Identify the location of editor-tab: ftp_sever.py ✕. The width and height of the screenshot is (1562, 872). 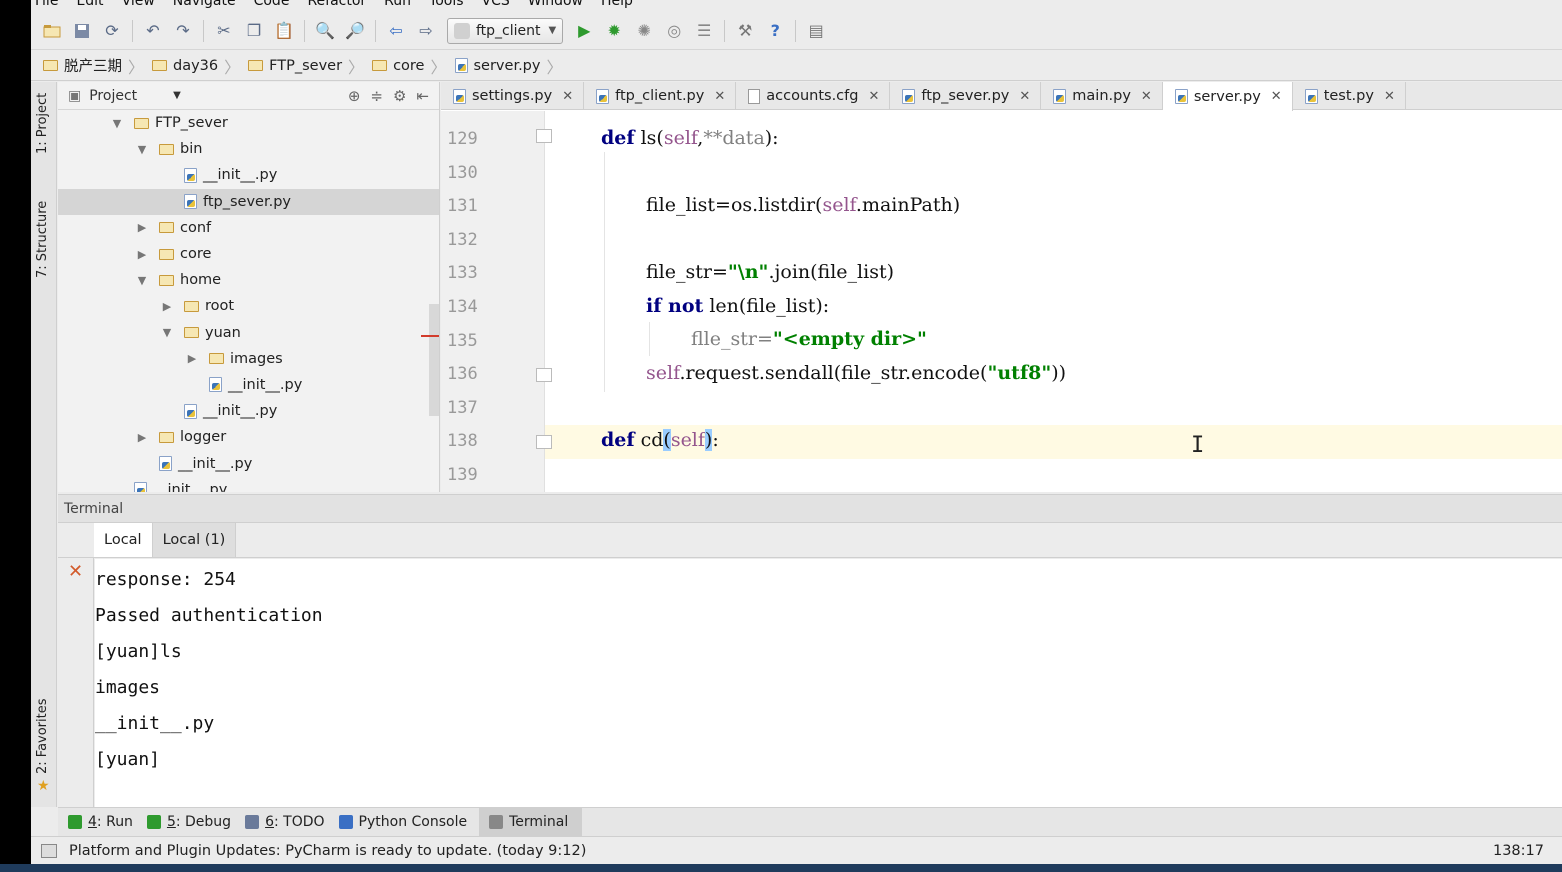
(966, 96).